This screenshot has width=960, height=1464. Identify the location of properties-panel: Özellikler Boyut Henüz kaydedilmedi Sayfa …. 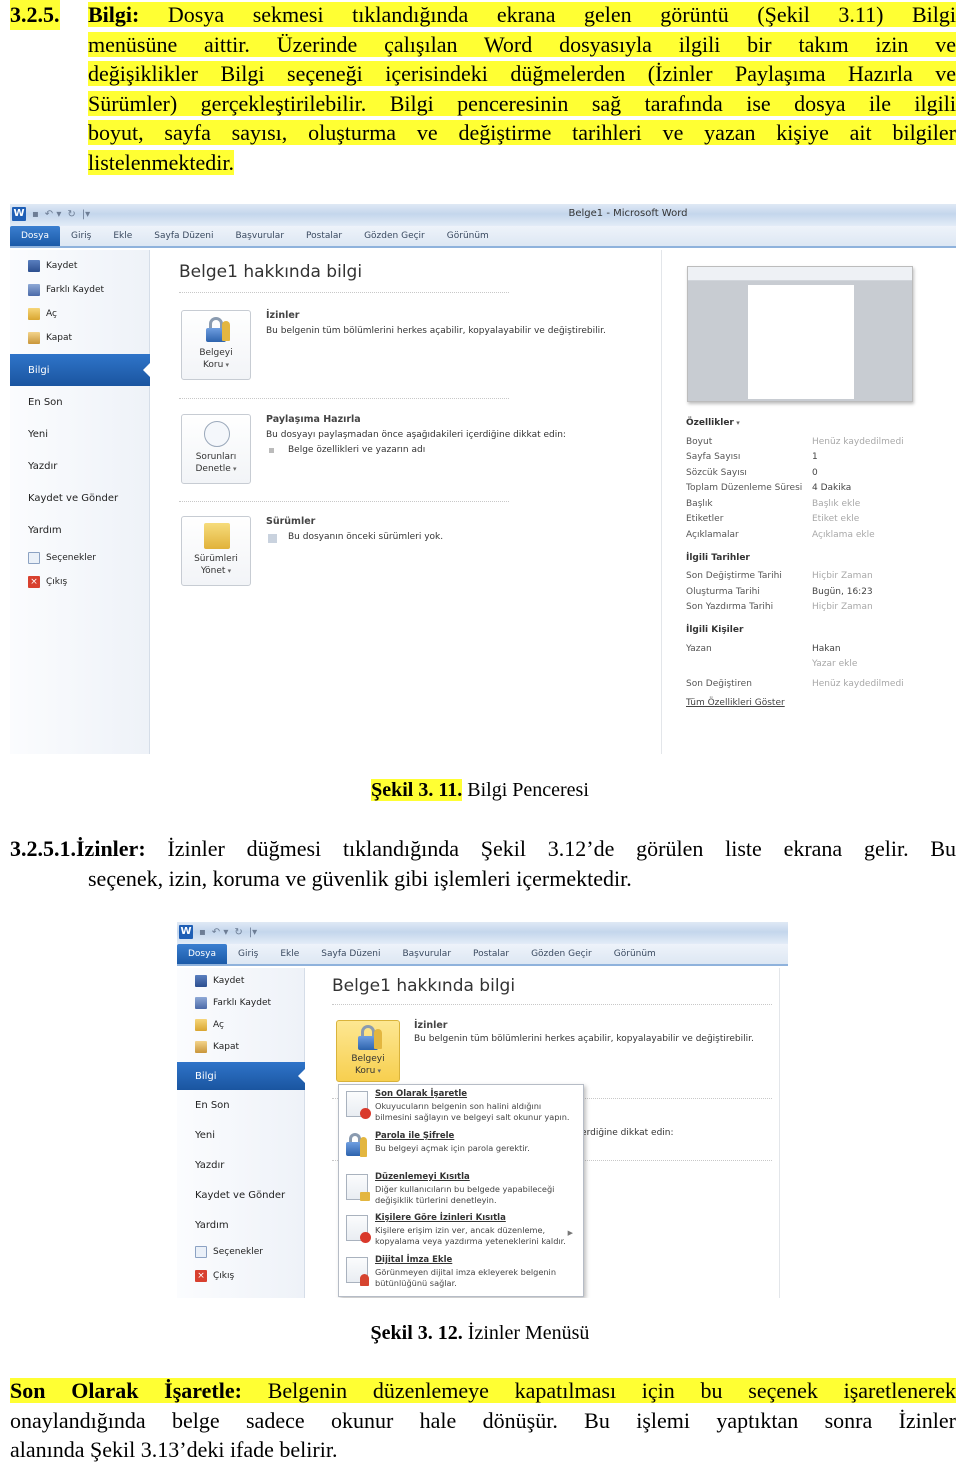
(816, 563).